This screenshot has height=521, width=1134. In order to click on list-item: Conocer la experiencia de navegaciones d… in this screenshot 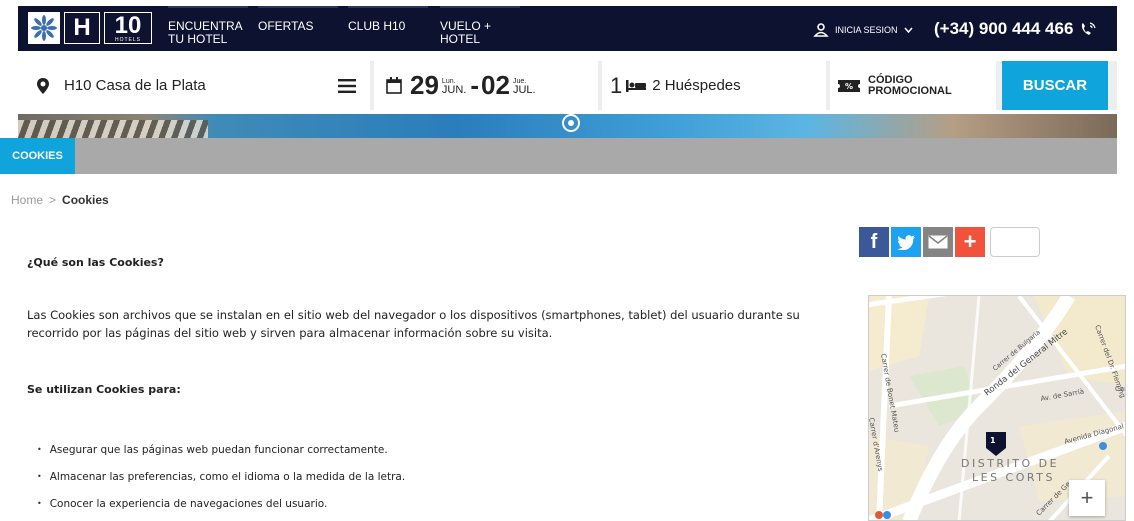, I will do `click(221, 503)`.